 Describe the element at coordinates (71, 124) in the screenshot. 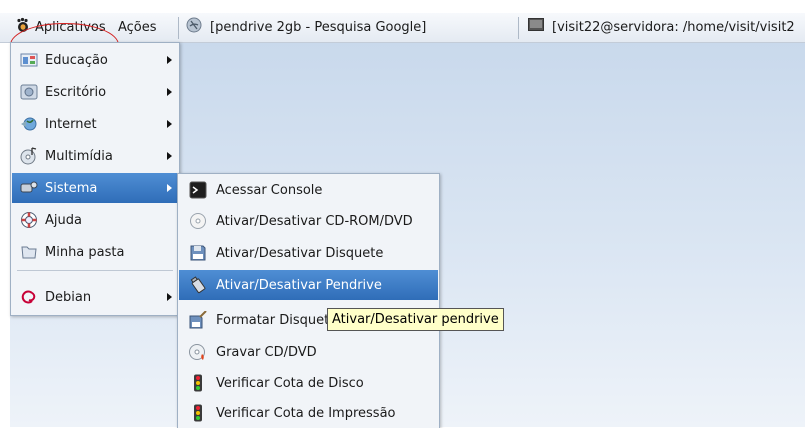

I see `menu-item-label: Internet` at that location.